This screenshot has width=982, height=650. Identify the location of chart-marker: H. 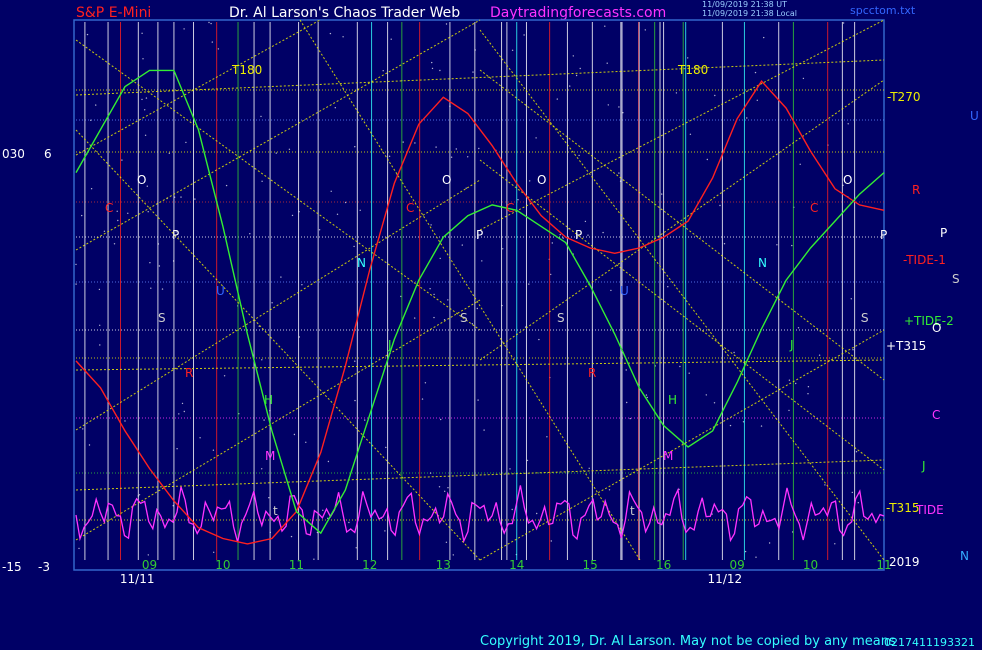
(672, 400).